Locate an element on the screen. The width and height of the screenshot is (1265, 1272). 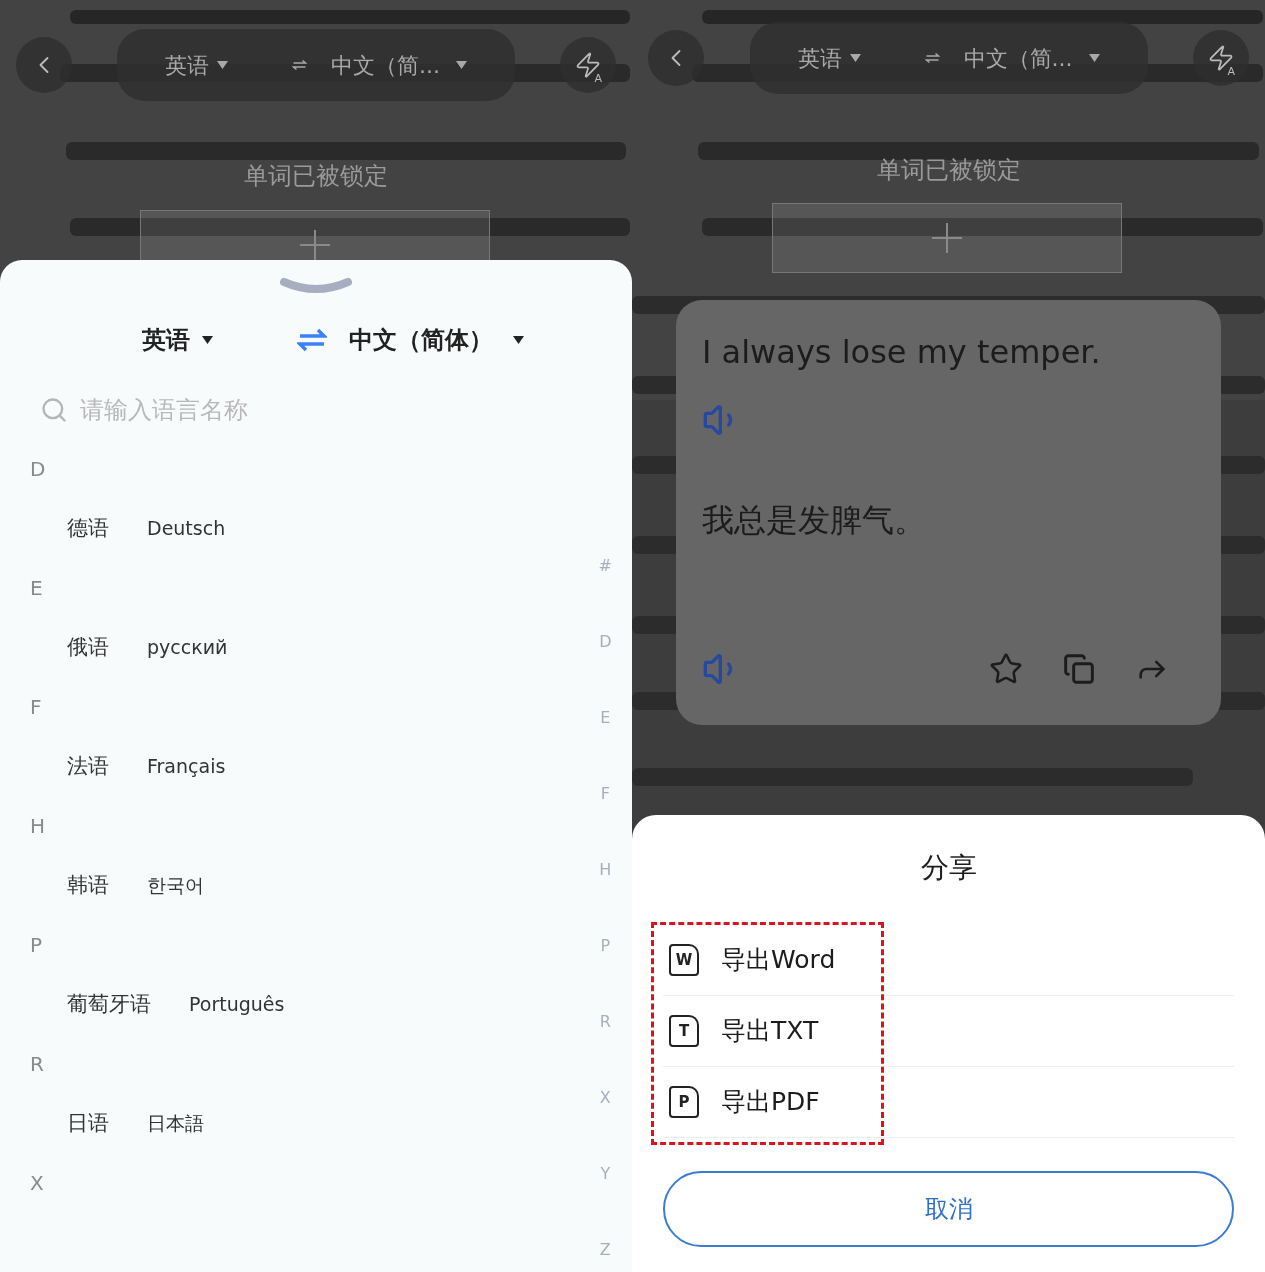
cancel-button: 取消 is located at coordinates (948, 1209).